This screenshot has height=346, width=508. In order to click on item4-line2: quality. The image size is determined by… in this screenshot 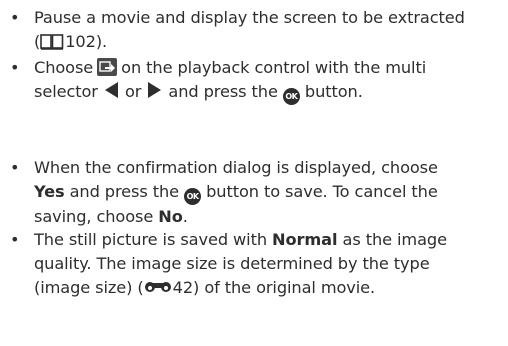, I will do `click(232, 263)`.